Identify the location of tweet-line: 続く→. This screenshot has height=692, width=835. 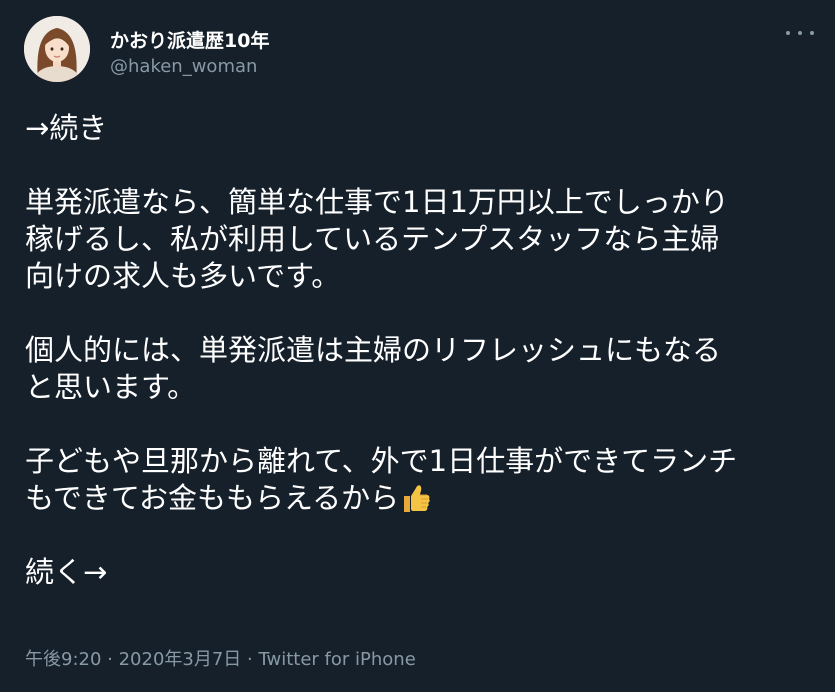
(66, 572).